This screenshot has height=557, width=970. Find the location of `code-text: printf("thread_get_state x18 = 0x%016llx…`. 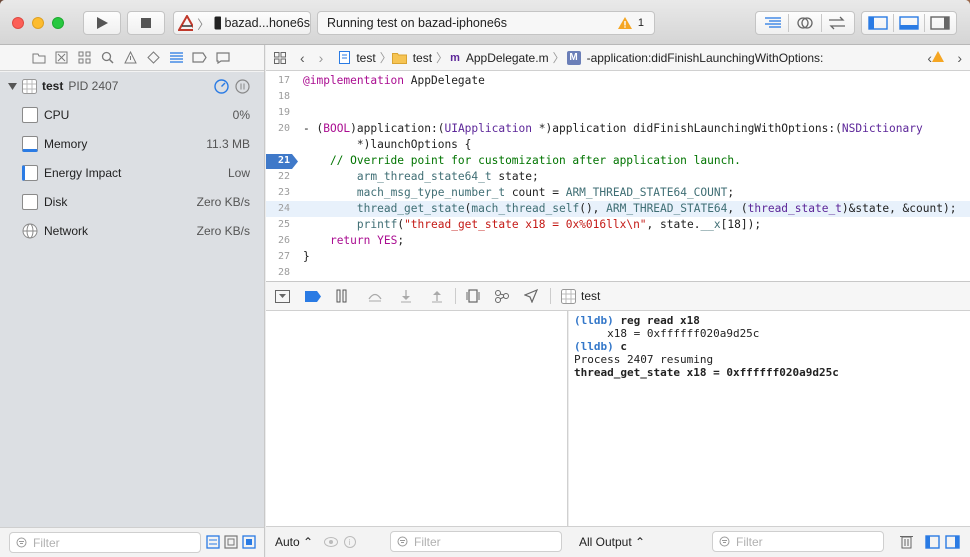

code-text: printf("thread_get_state x18 = 0x%016llx… is located at coordinates (559, 224).